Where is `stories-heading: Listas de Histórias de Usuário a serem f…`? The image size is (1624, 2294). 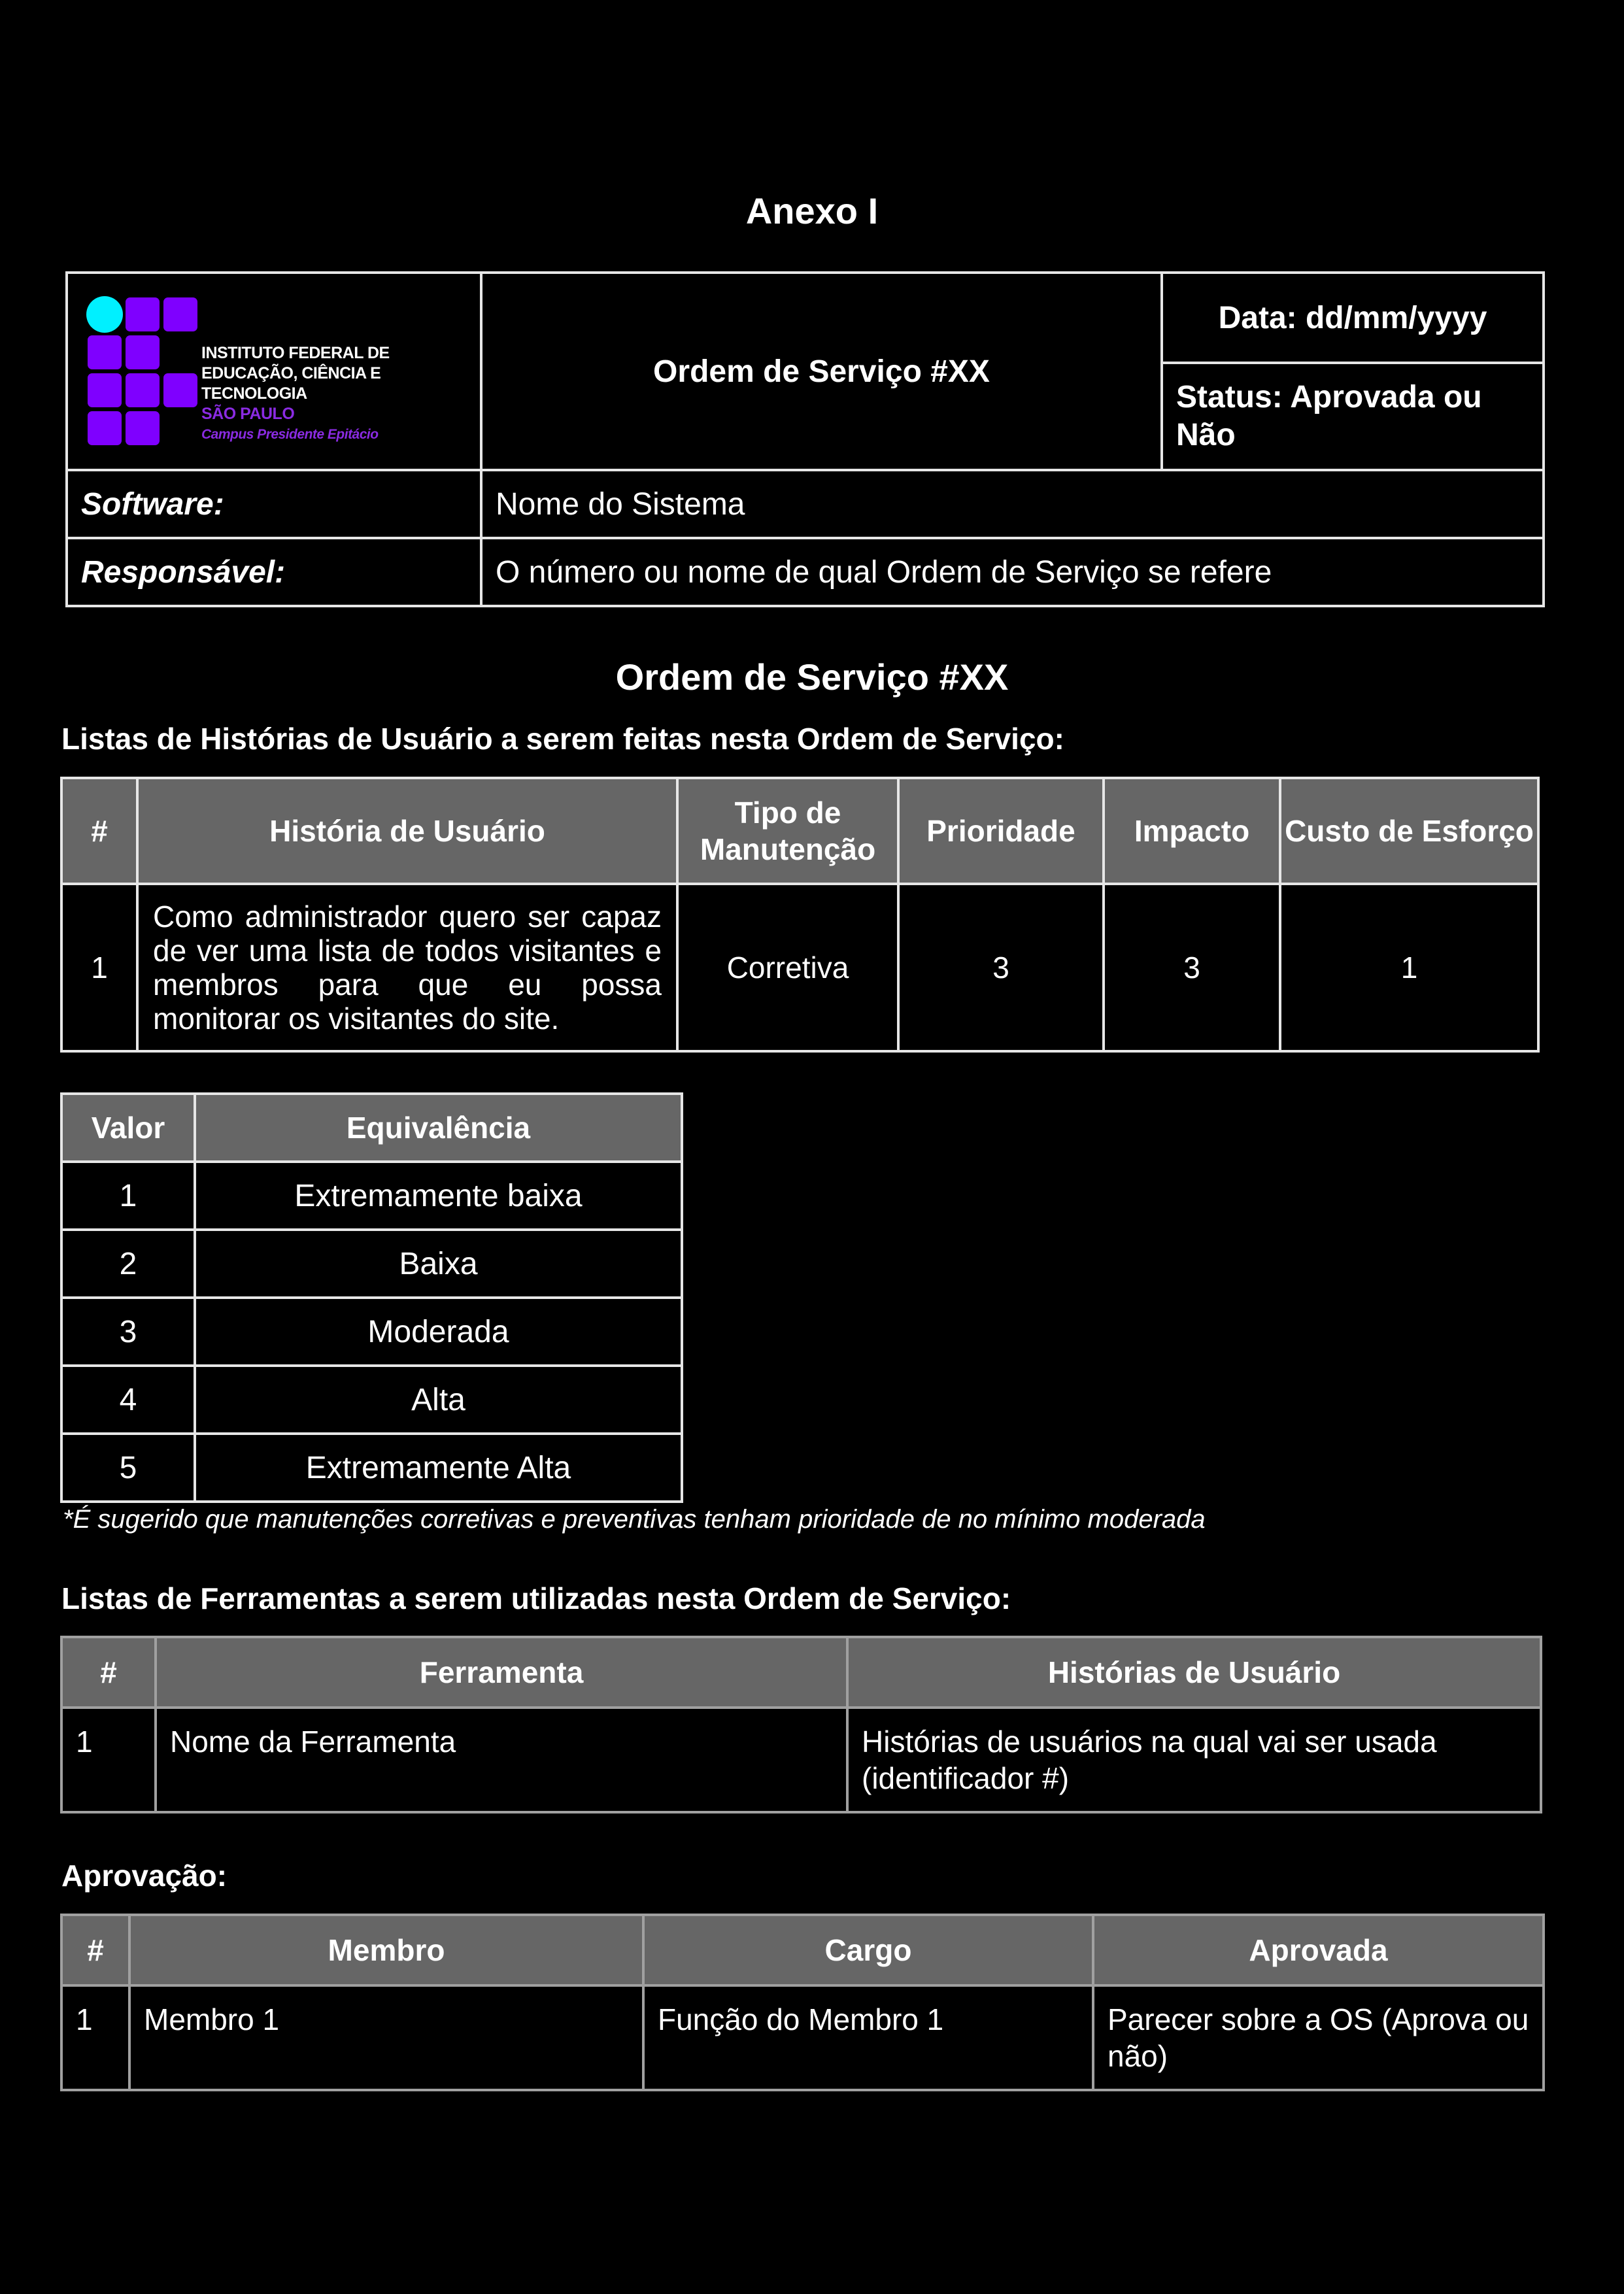 stories-heading: Listas de Histórias de Usuário a serem f… is located at coordinates (562, 739).